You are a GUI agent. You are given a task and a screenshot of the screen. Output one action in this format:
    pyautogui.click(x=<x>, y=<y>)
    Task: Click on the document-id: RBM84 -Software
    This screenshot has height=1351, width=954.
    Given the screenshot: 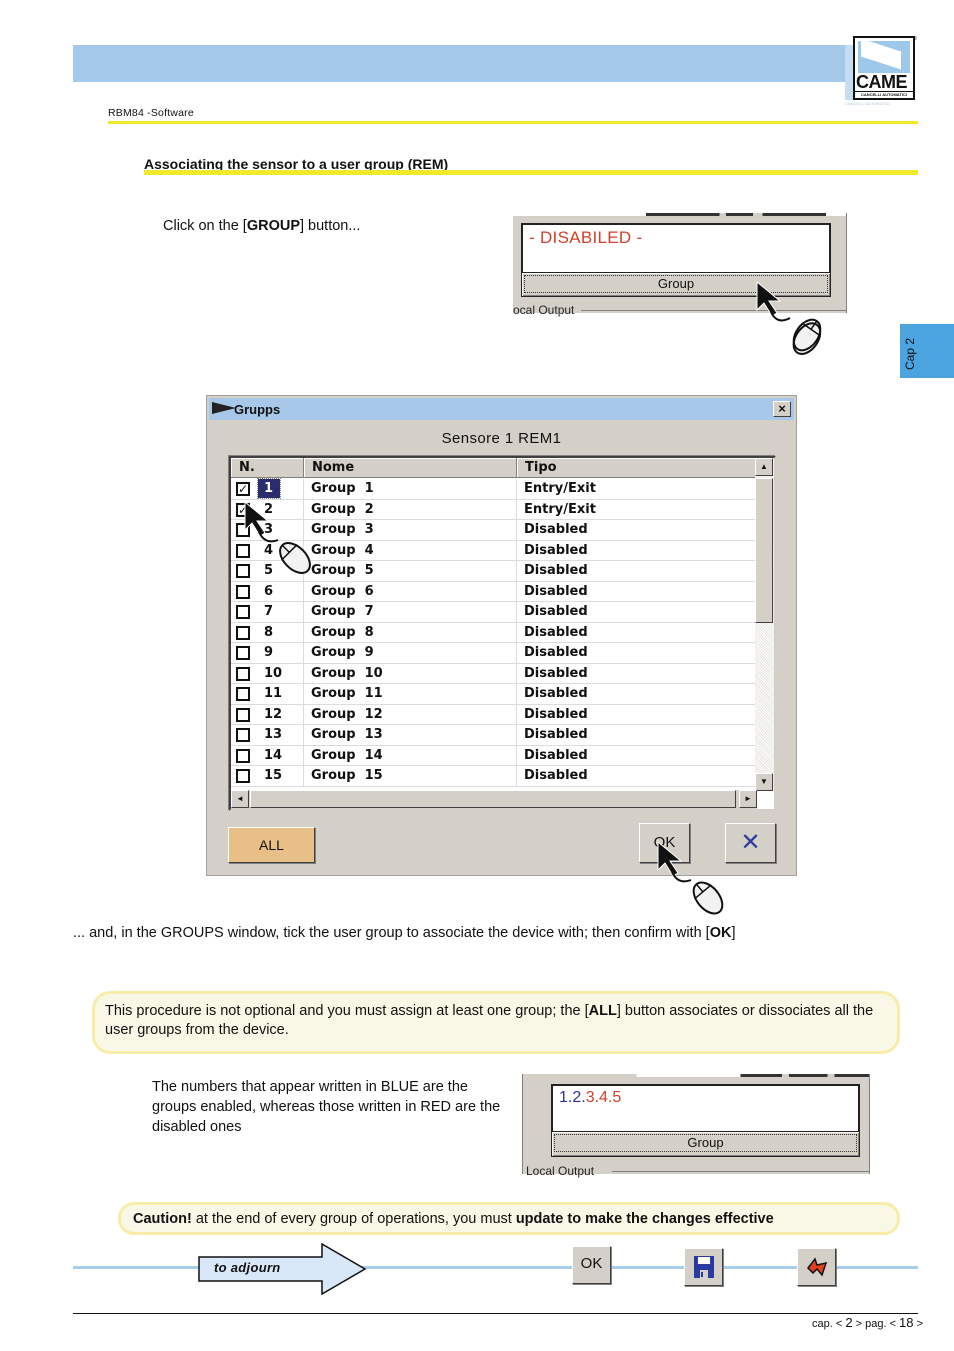 What is the action you would take?
    pyautogui.click(x=151, y=113)
    